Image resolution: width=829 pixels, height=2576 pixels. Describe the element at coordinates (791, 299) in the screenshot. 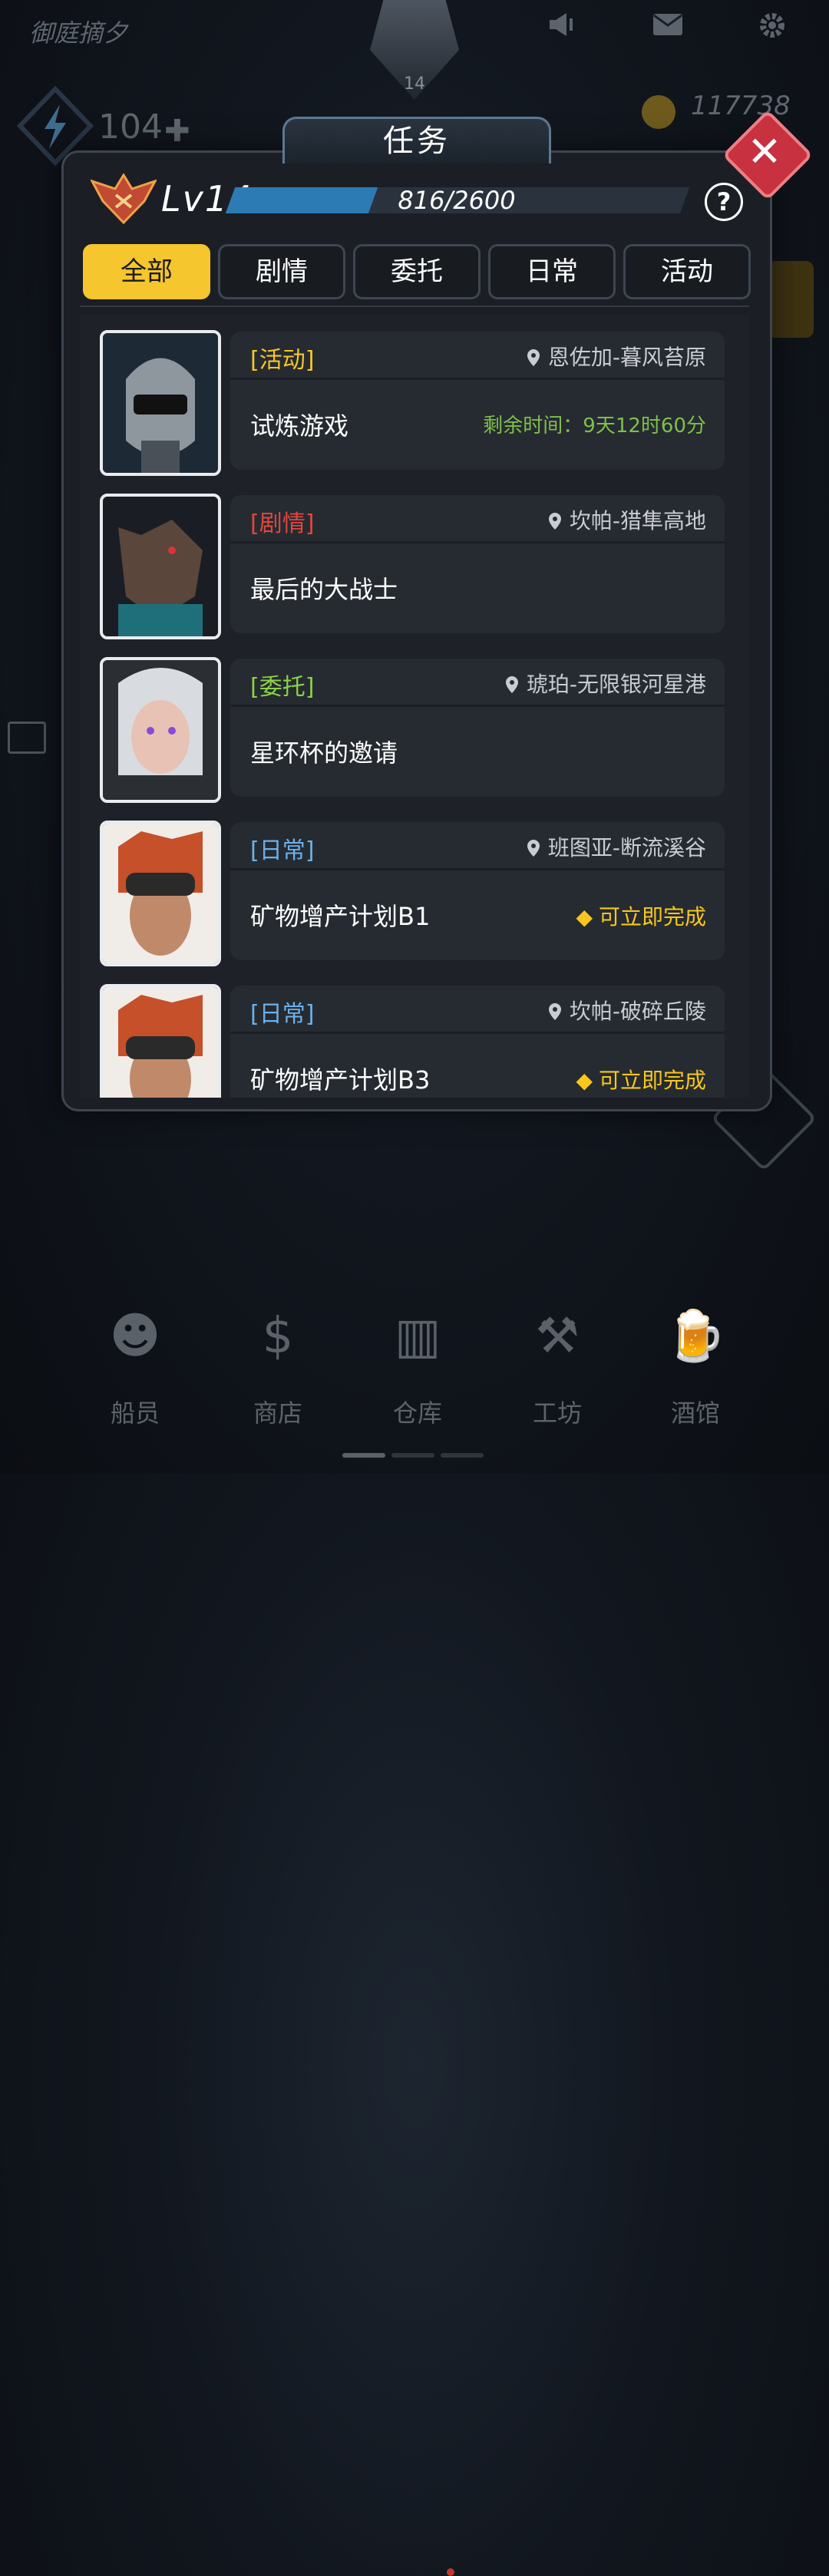

I see `side-event-badge` at that location.